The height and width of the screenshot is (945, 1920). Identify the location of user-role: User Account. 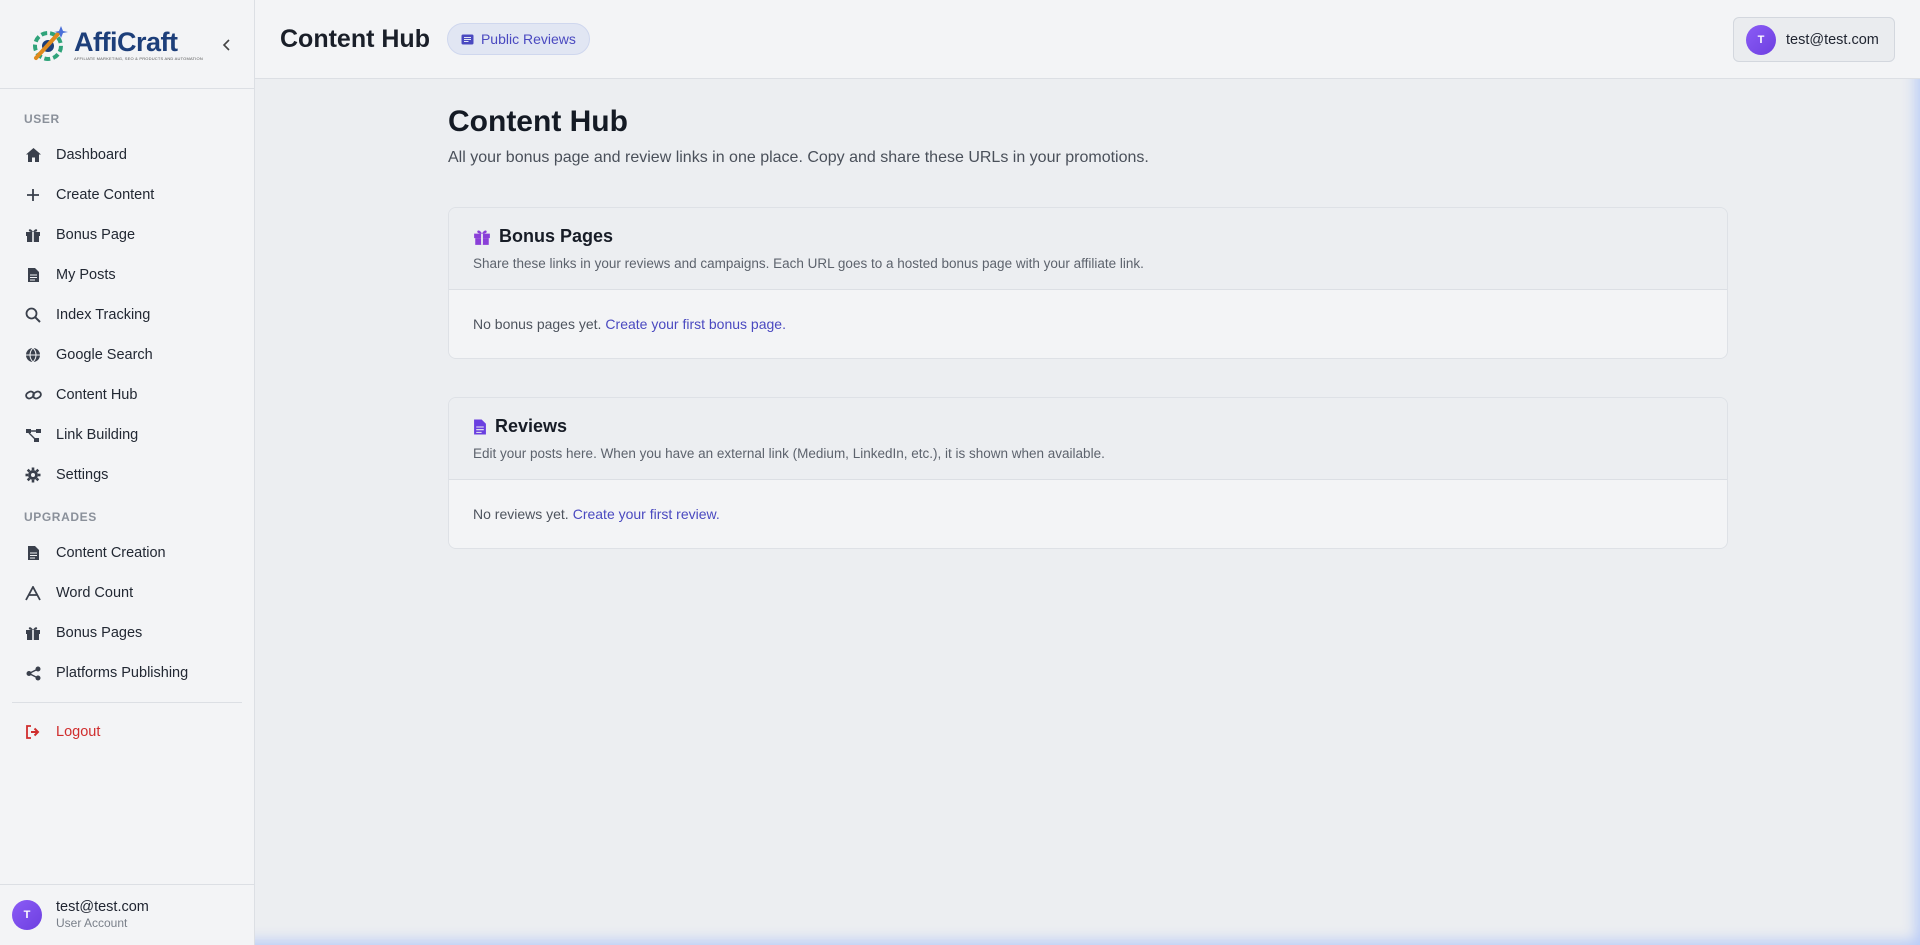
(92, 923).